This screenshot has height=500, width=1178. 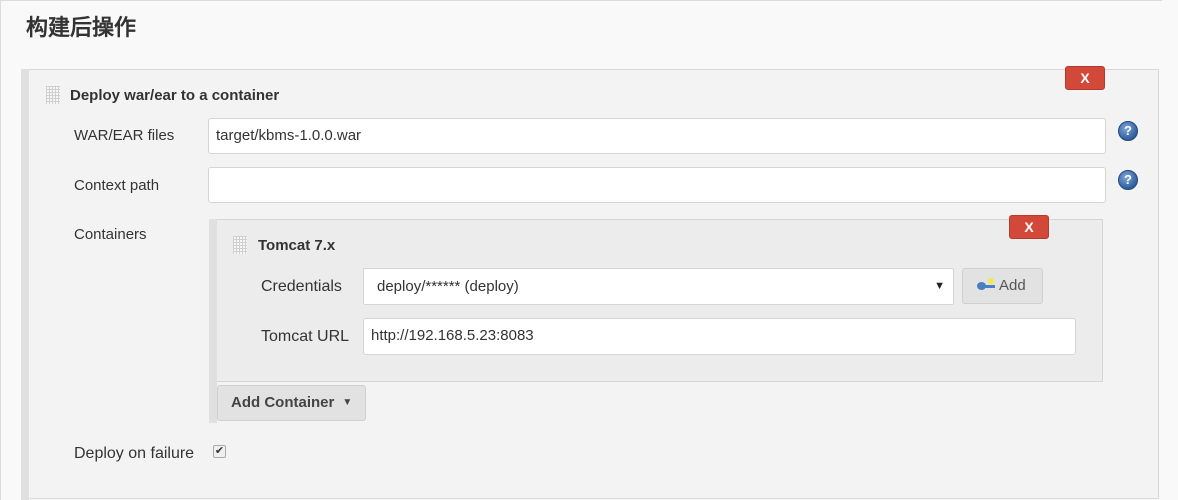 I want to click on containers-label: Containers, so click(x=110, y=234).